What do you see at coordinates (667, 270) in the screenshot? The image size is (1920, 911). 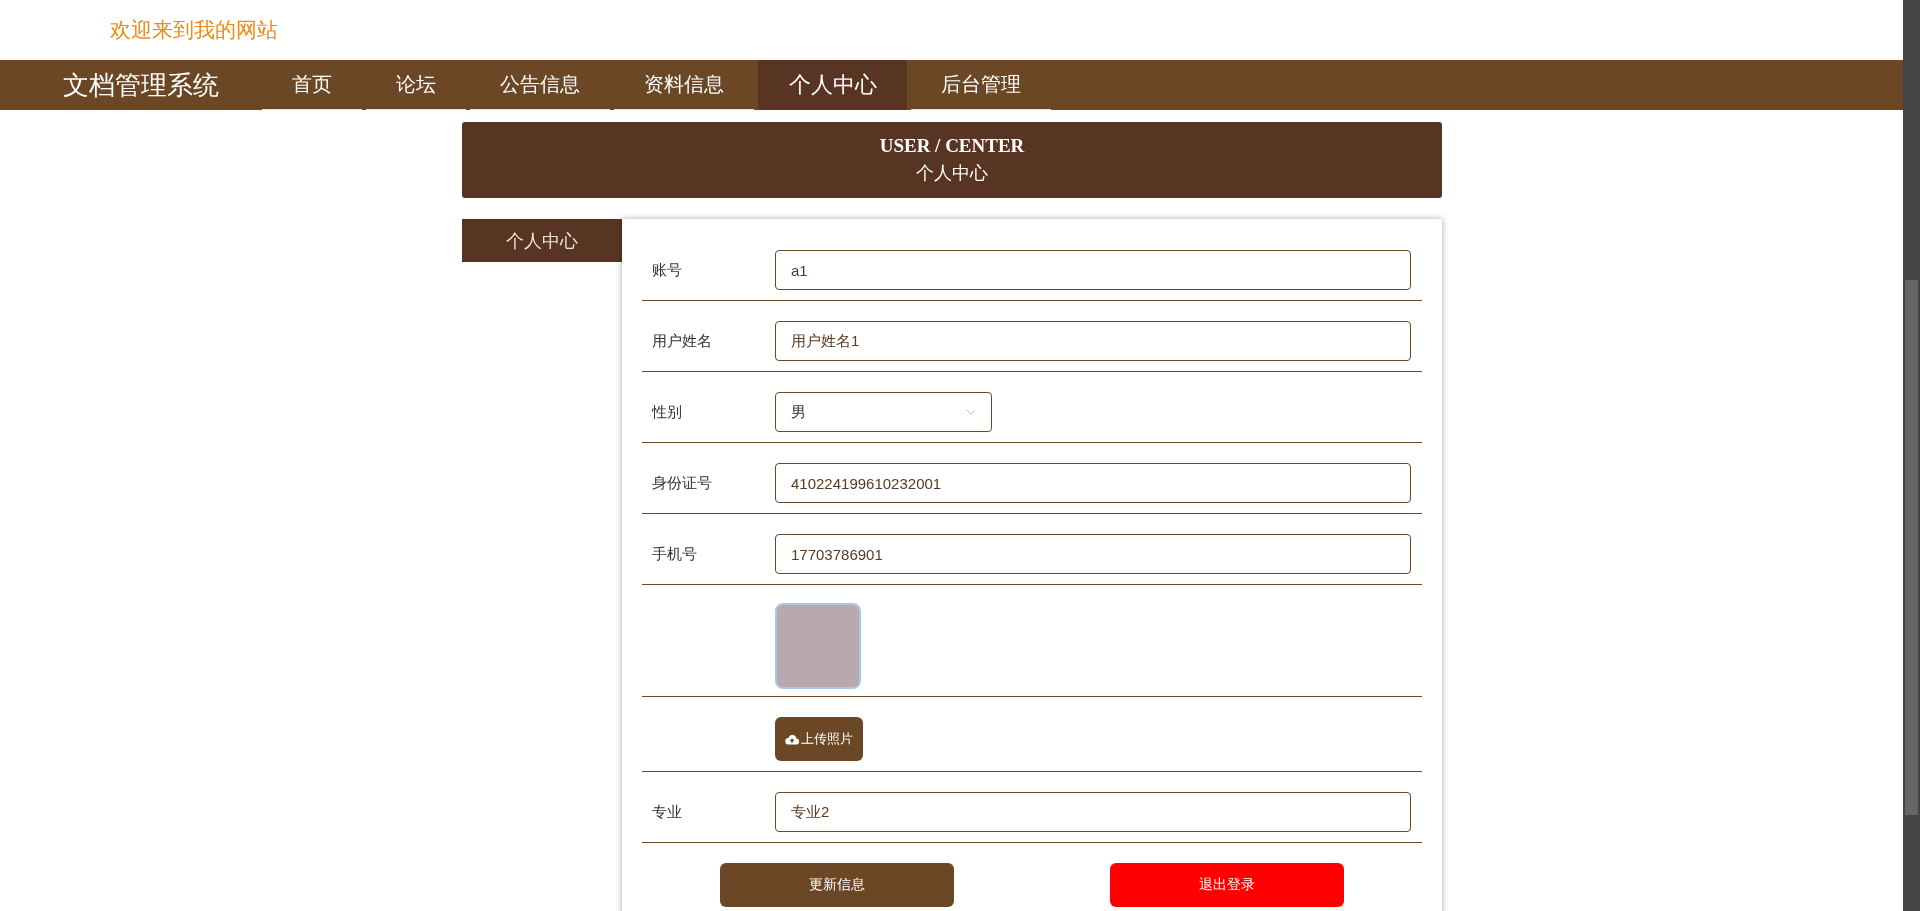 I see `field-label: 账号` at bounding box center [667, 270].